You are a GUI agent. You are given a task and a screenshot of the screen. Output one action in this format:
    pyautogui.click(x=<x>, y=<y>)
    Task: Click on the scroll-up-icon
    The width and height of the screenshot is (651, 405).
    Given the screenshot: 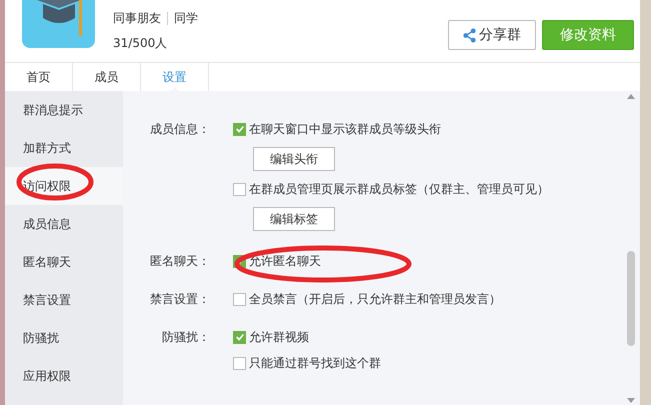 What is the action you would take?
    pyautogui.click(x=631, y=96)
    